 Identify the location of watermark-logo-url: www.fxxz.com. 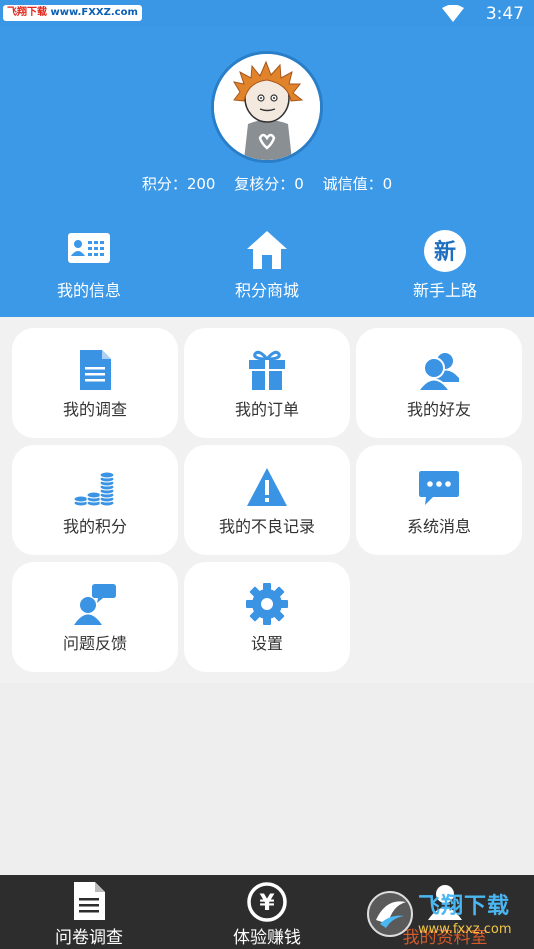
(465, 929).